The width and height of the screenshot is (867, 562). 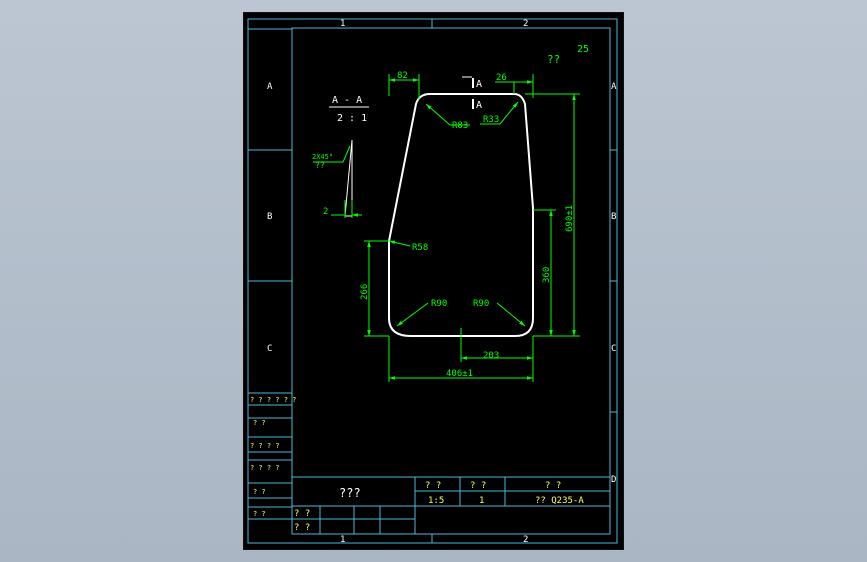 What do you see at coordinates (269, 217) in the screenshot?
I see `zone-label-left-b: B` at bounding box center [269, 217].